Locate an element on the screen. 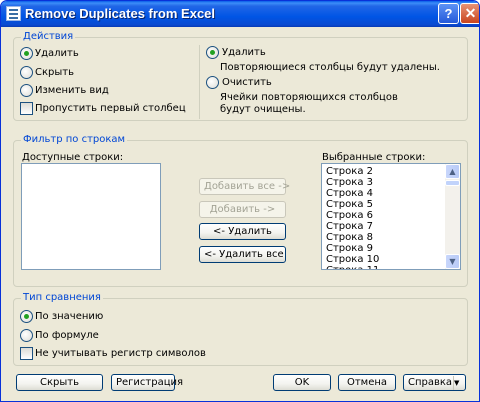  action-hide-label: Скрыть is located at coordinates (54, 72).